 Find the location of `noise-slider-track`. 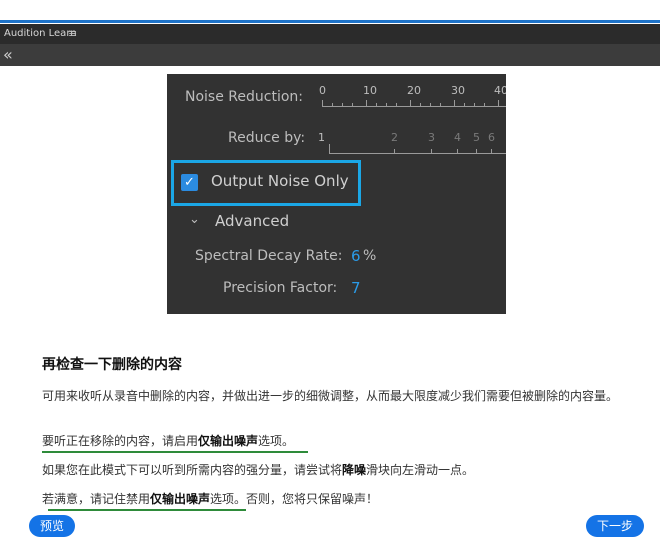

noise-slider-track is located at coordinates (414, 106).